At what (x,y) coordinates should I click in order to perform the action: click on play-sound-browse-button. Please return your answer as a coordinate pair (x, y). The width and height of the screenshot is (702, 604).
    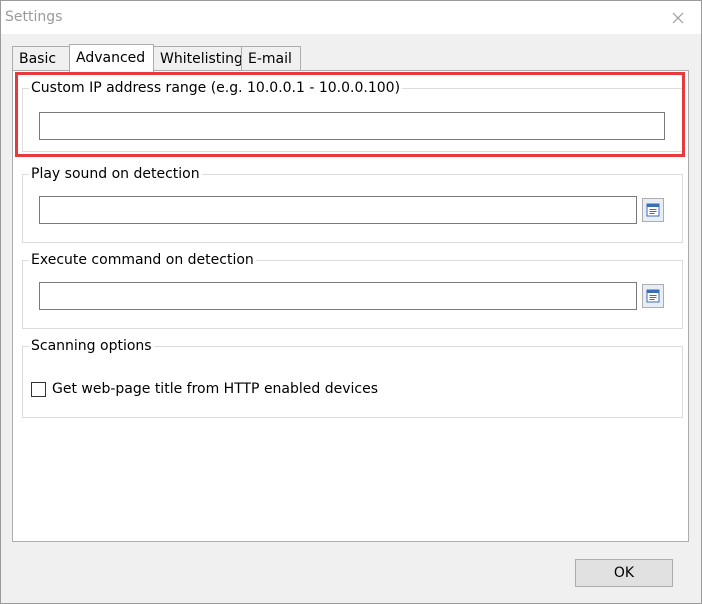
    Looking at the image, I should click on (653, 210).